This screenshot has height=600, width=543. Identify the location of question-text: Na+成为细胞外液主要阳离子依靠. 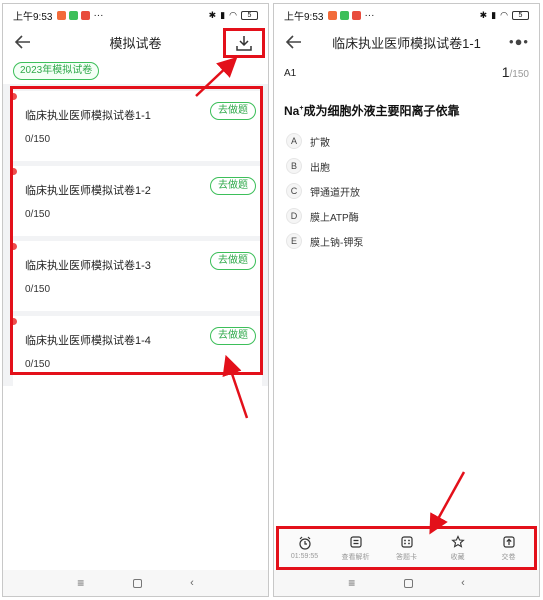
(371, 110).